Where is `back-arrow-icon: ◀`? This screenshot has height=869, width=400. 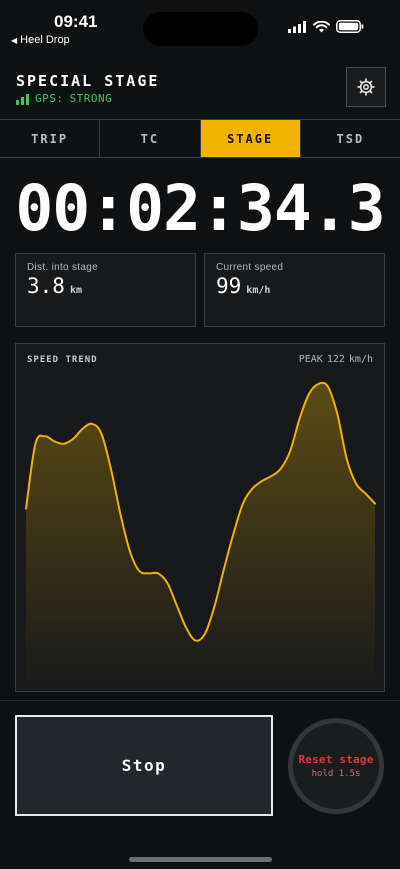 back-arrow-icon: ◀ is located at coordinates (14, 40).